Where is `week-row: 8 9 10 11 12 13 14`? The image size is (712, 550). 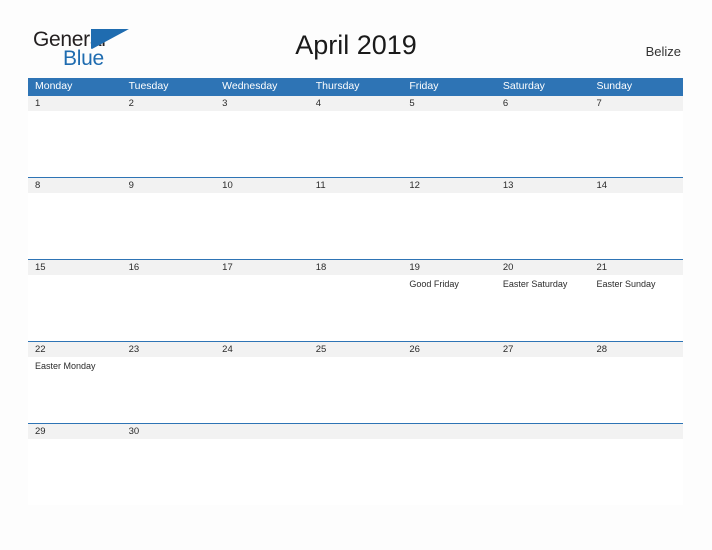 week-row: 8 9 10 11 12 13 14 is located at coordinates (355, 218).